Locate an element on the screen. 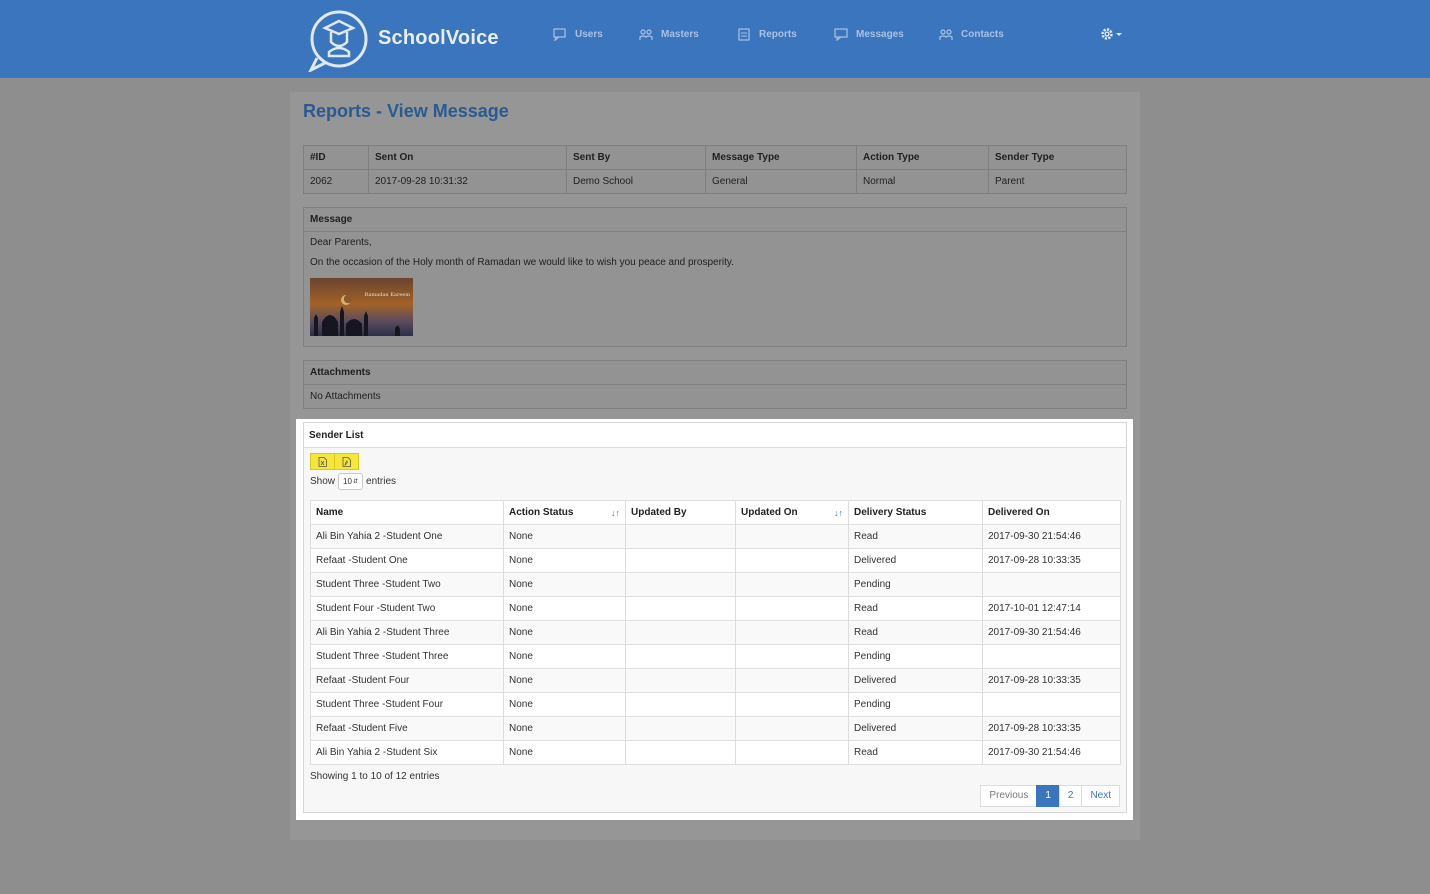 The image size is (1430, 894). message-image: Ramadan Kareem is located at coordinates (361, 307).